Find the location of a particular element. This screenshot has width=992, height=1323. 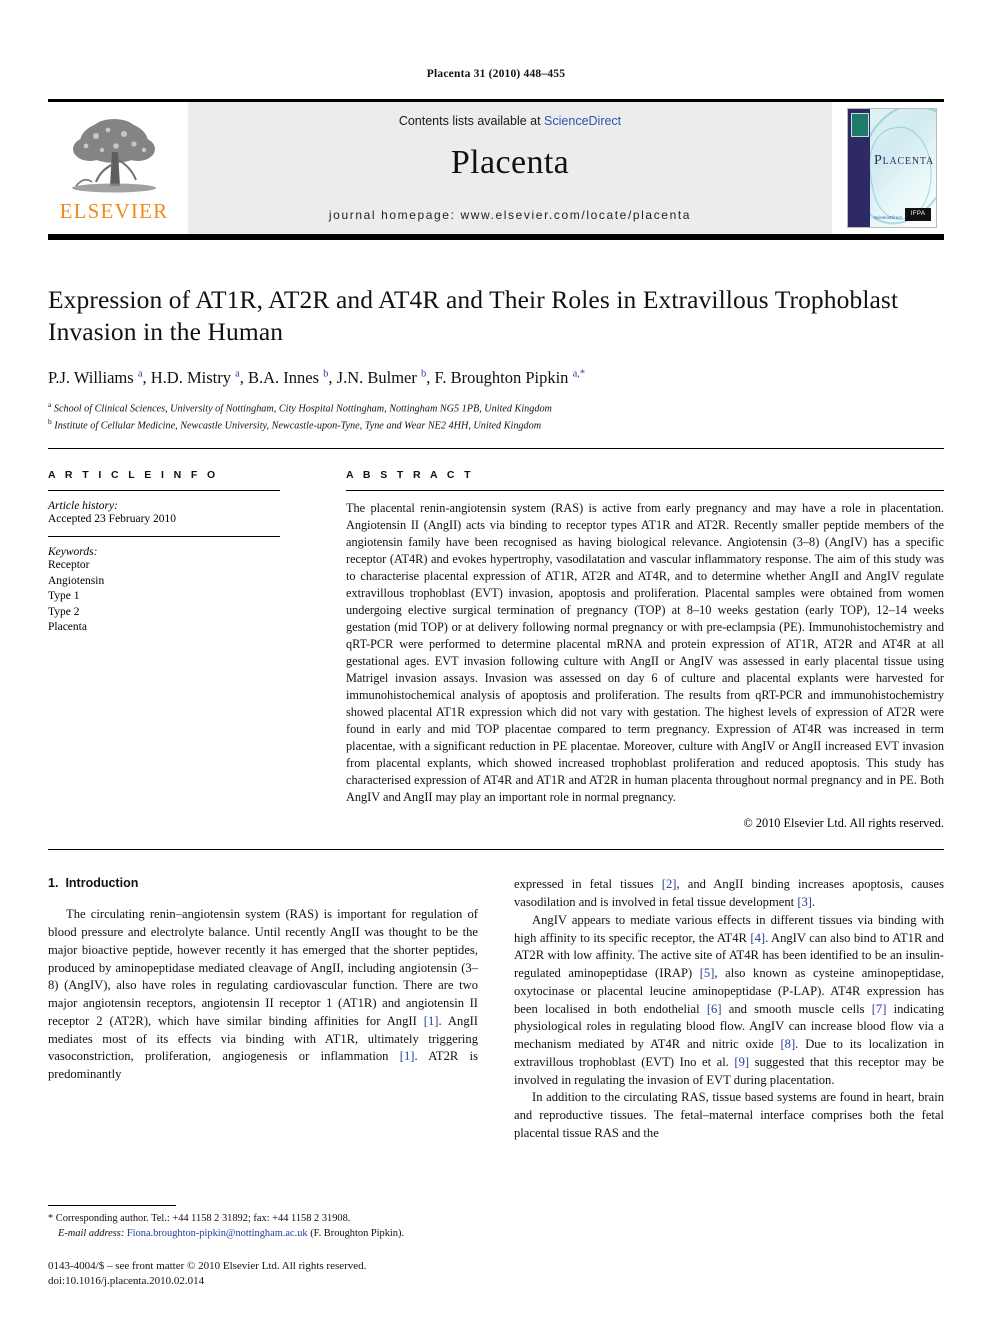

cover-spine-emblem-icon is located at coordinates (860, 125).